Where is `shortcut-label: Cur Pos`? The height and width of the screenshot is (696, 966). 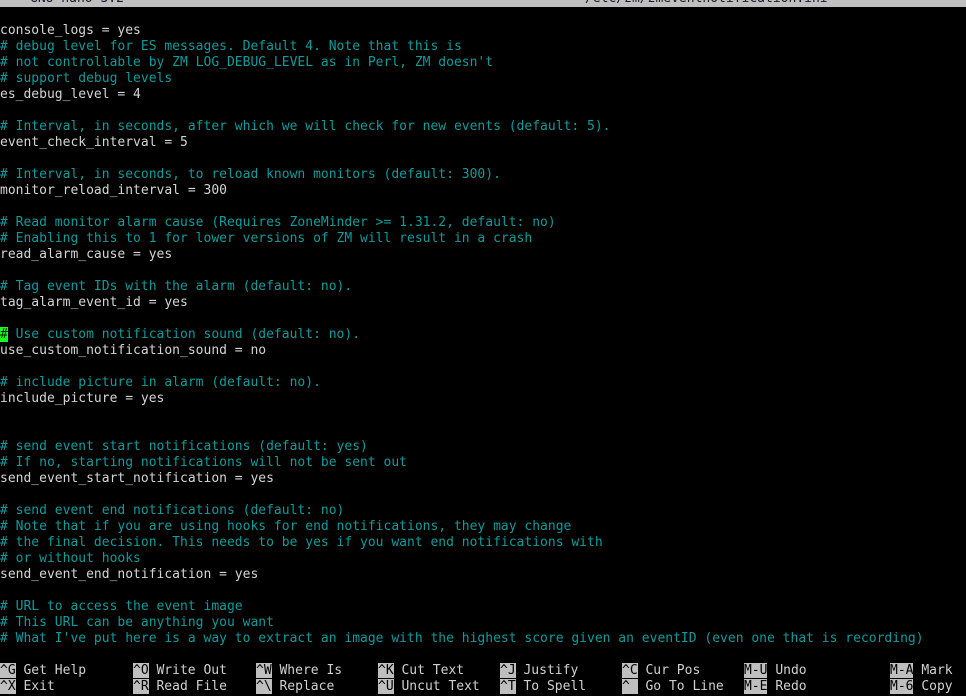 shortcut-label: Cur Pos is located at coordinates (673, 670).